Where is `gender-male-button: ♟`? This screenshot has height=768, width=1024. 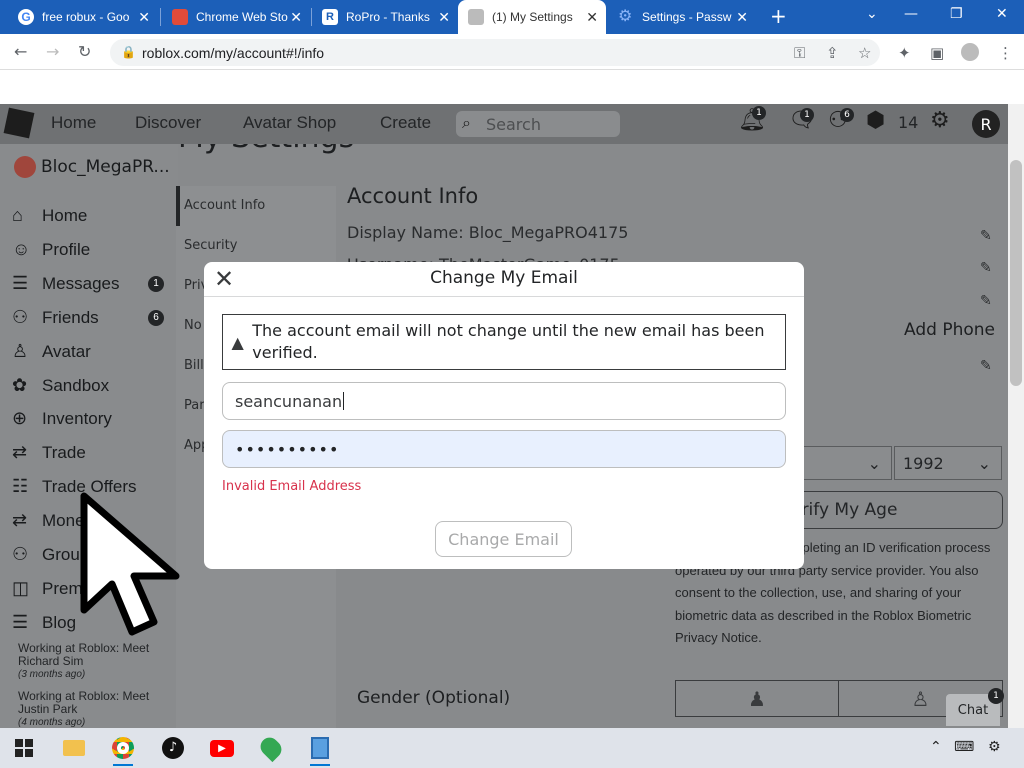 gender-male-button: ♟ is located at coordinates (757, 698).